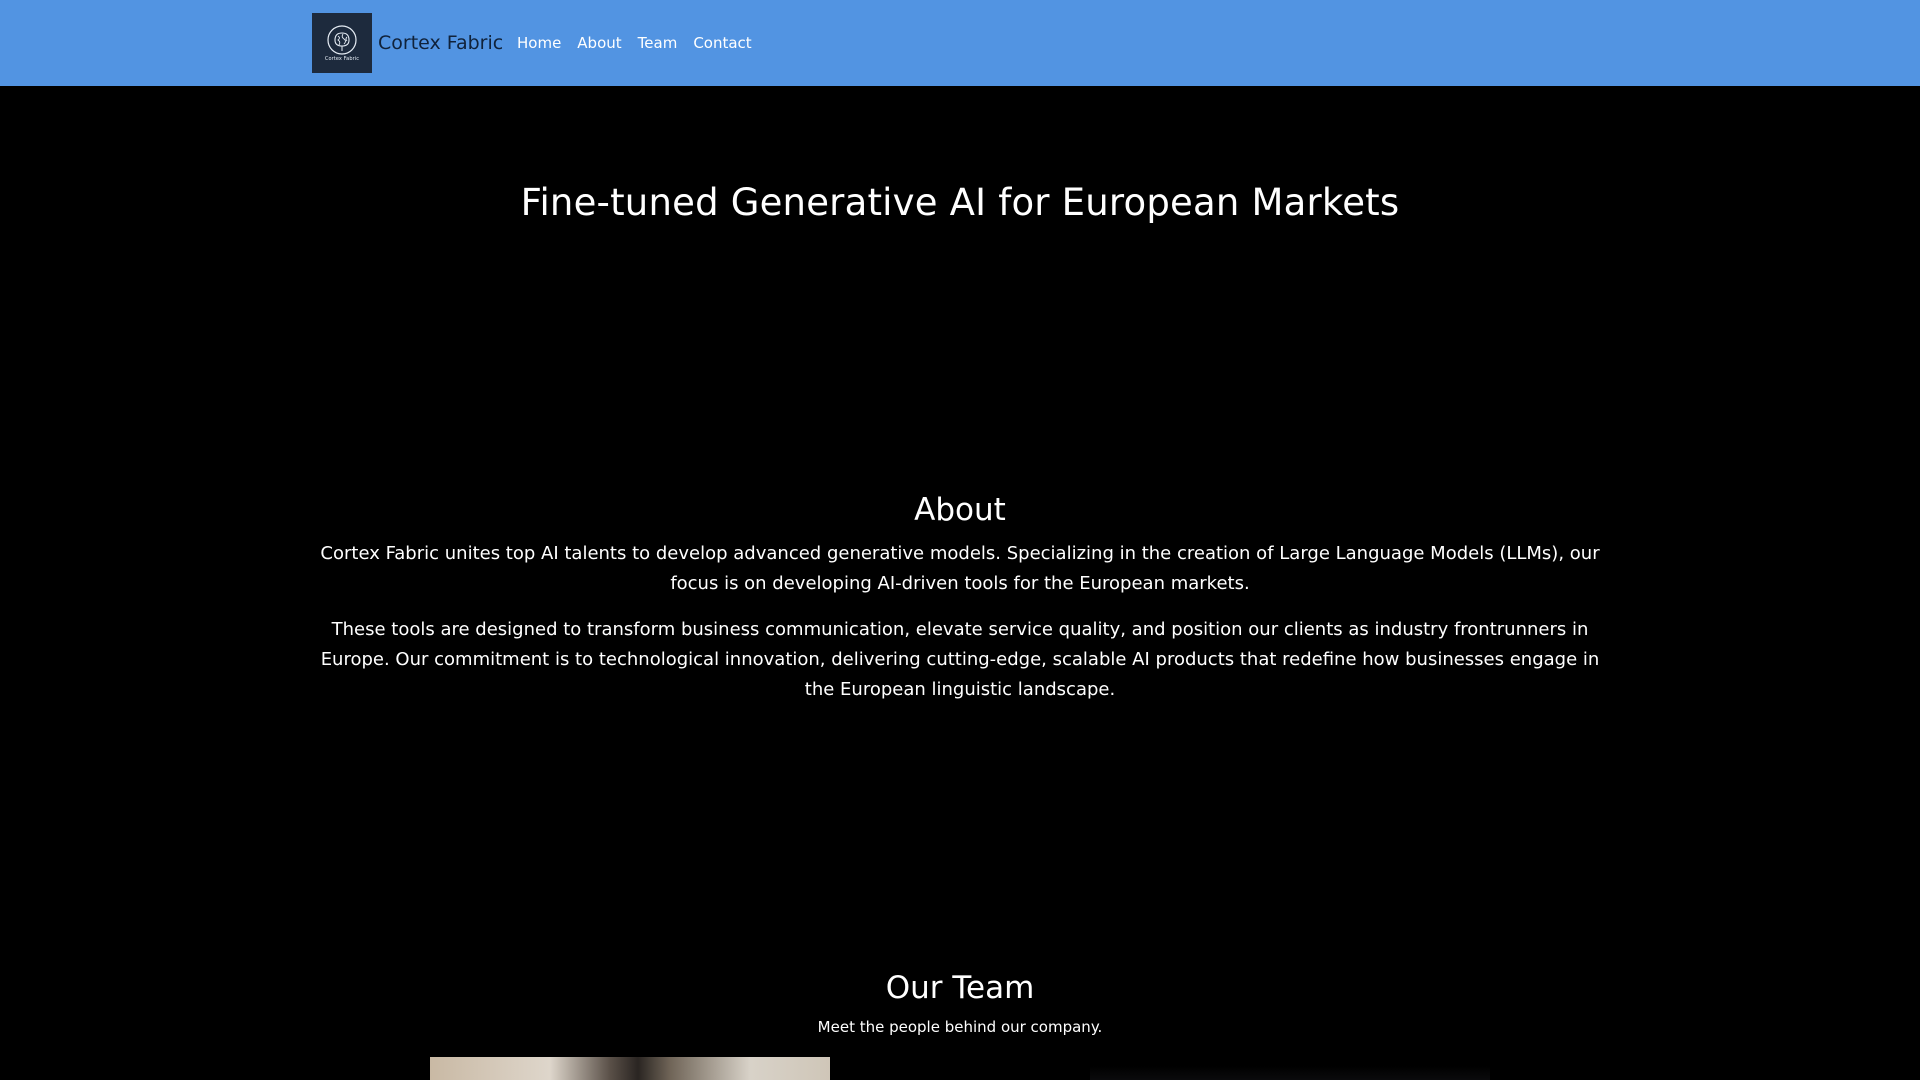 The height and width of the screenshot is (1080, 1920). What do you see at coordinates (342, 58) in the screenshot?
I see `logo-text: Cortex Fabric` at bounding box center [342, 58].